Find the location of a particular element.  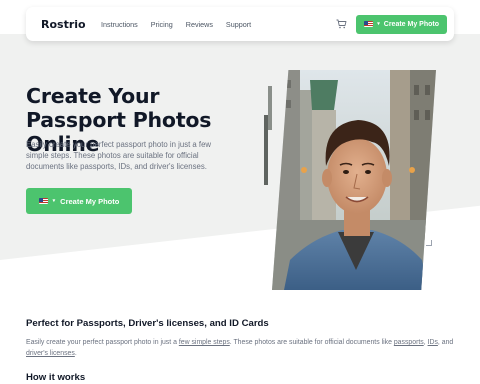

link-drivers-licenses: driver's licenses is located at coordinates (50, 353).